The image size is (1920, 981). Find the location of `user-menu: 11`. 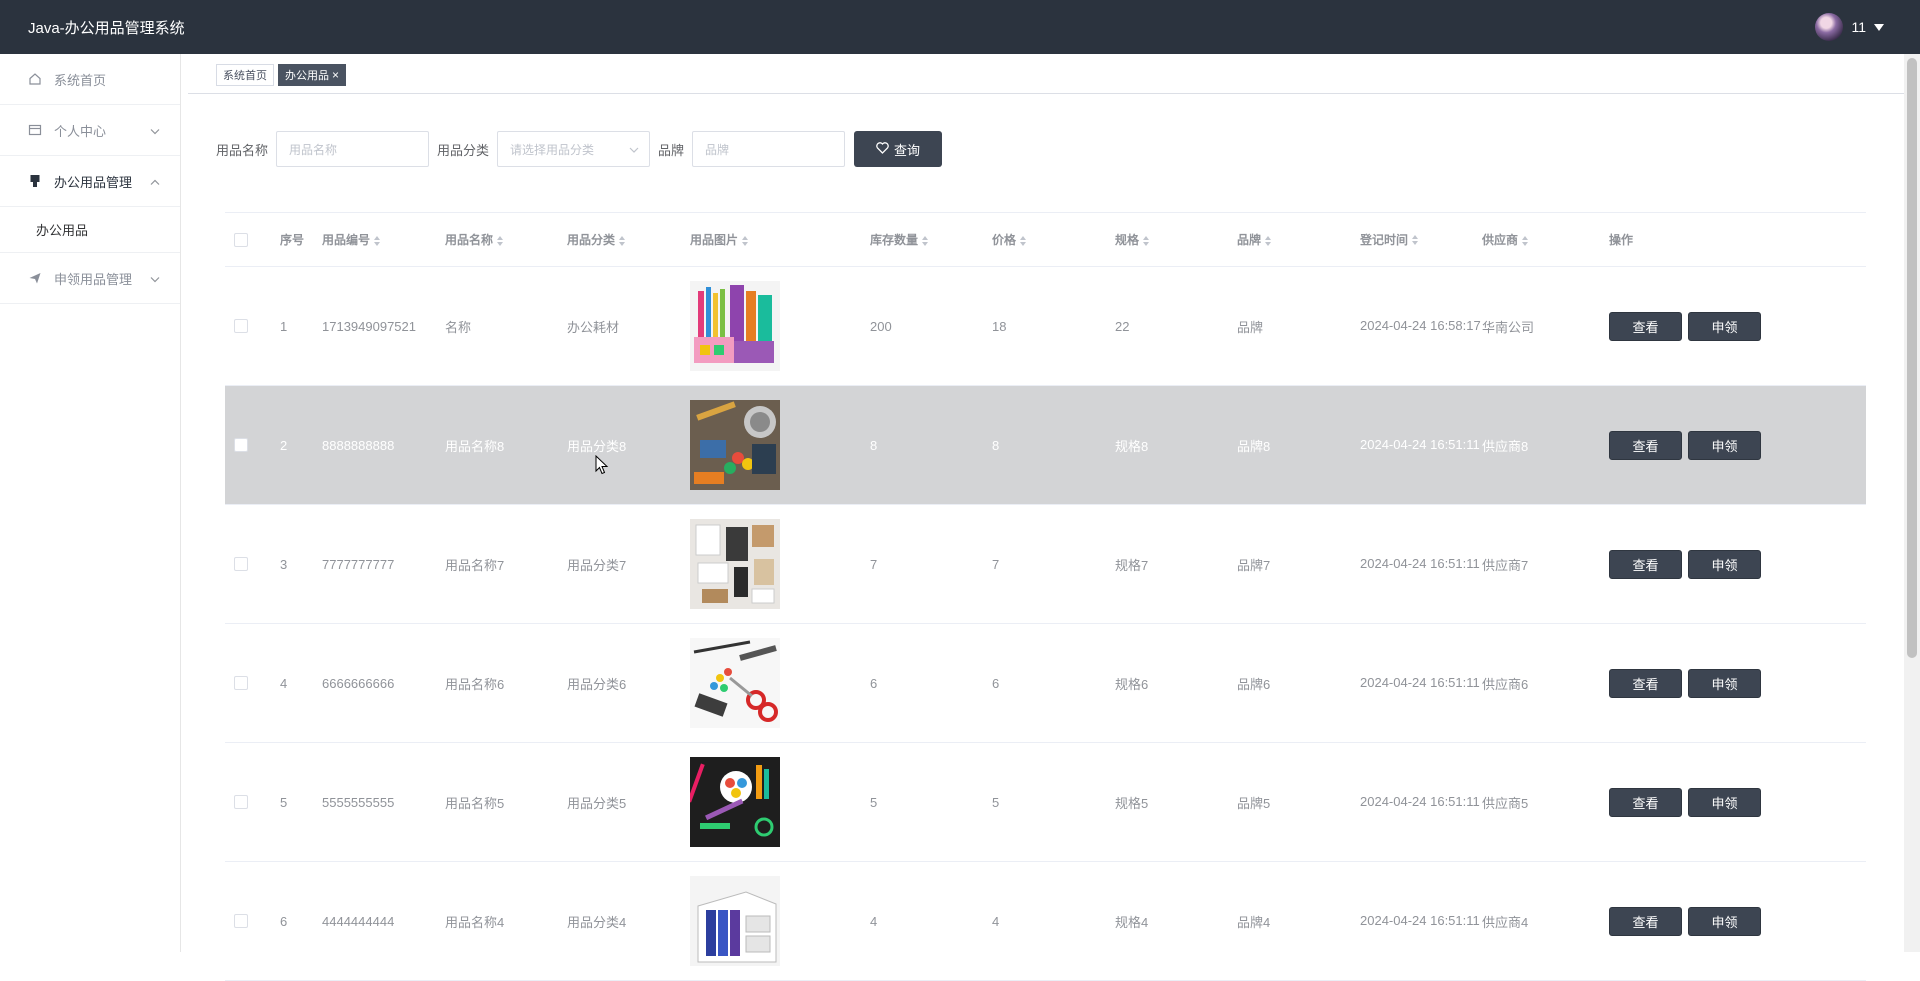

user-menu: 11 is located at coordinates (1853, 27).